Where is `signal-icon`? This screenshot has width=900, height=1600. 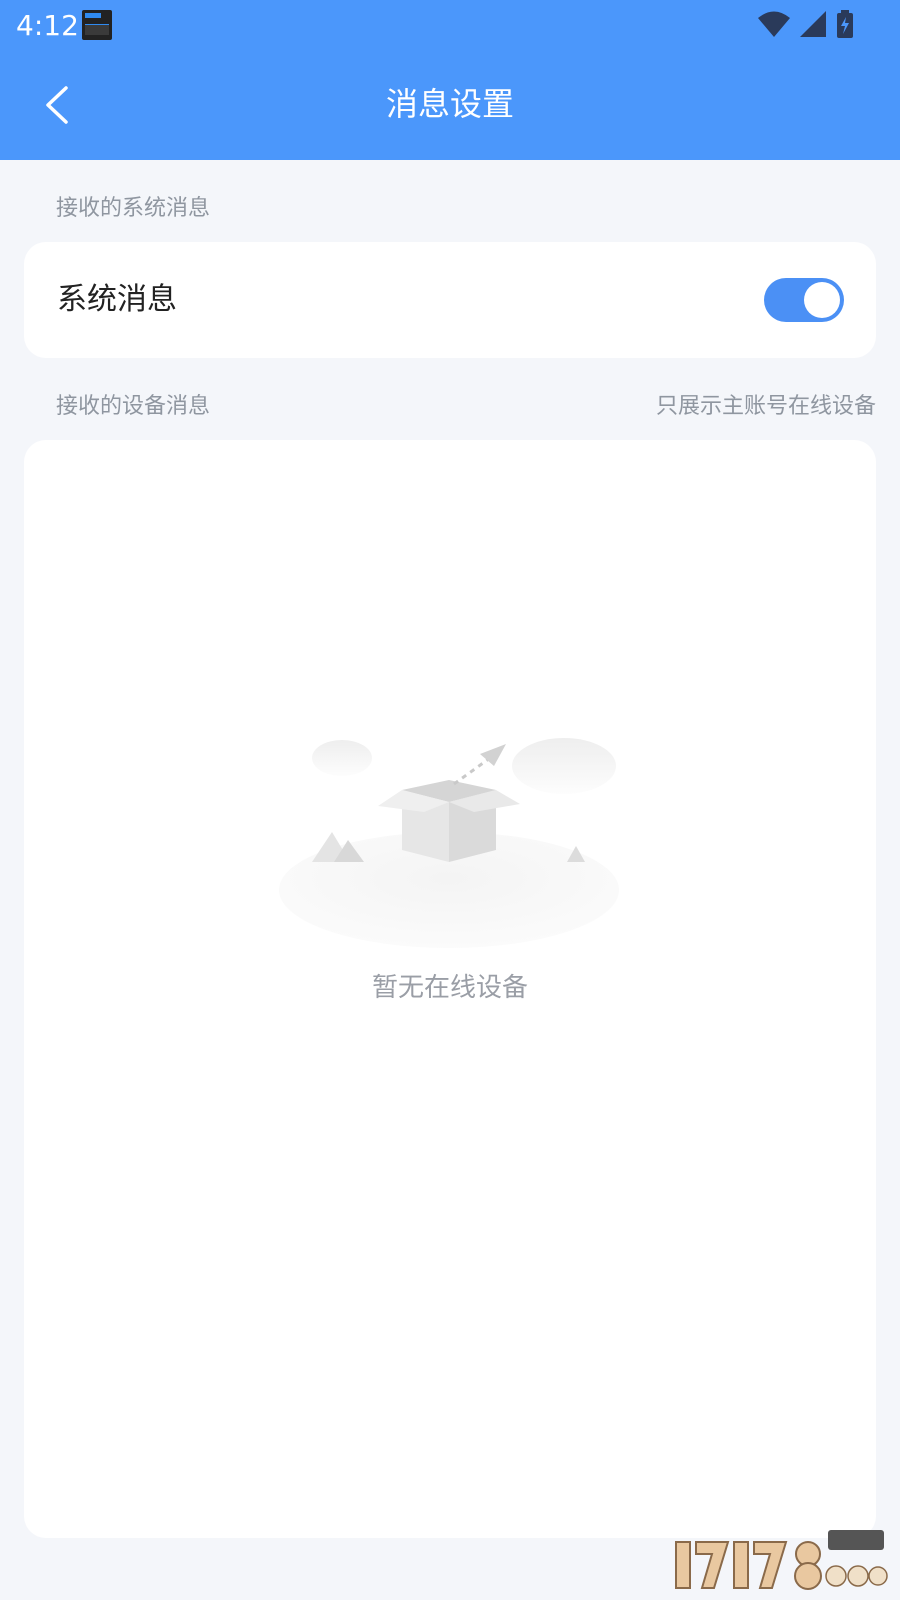
signal-icon is located at coordinates (813, 24).